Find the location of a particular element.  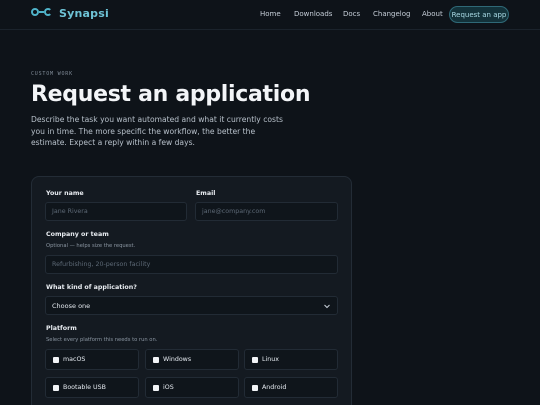

platform-option-linux: Linux is located at coordinates (291, 359).